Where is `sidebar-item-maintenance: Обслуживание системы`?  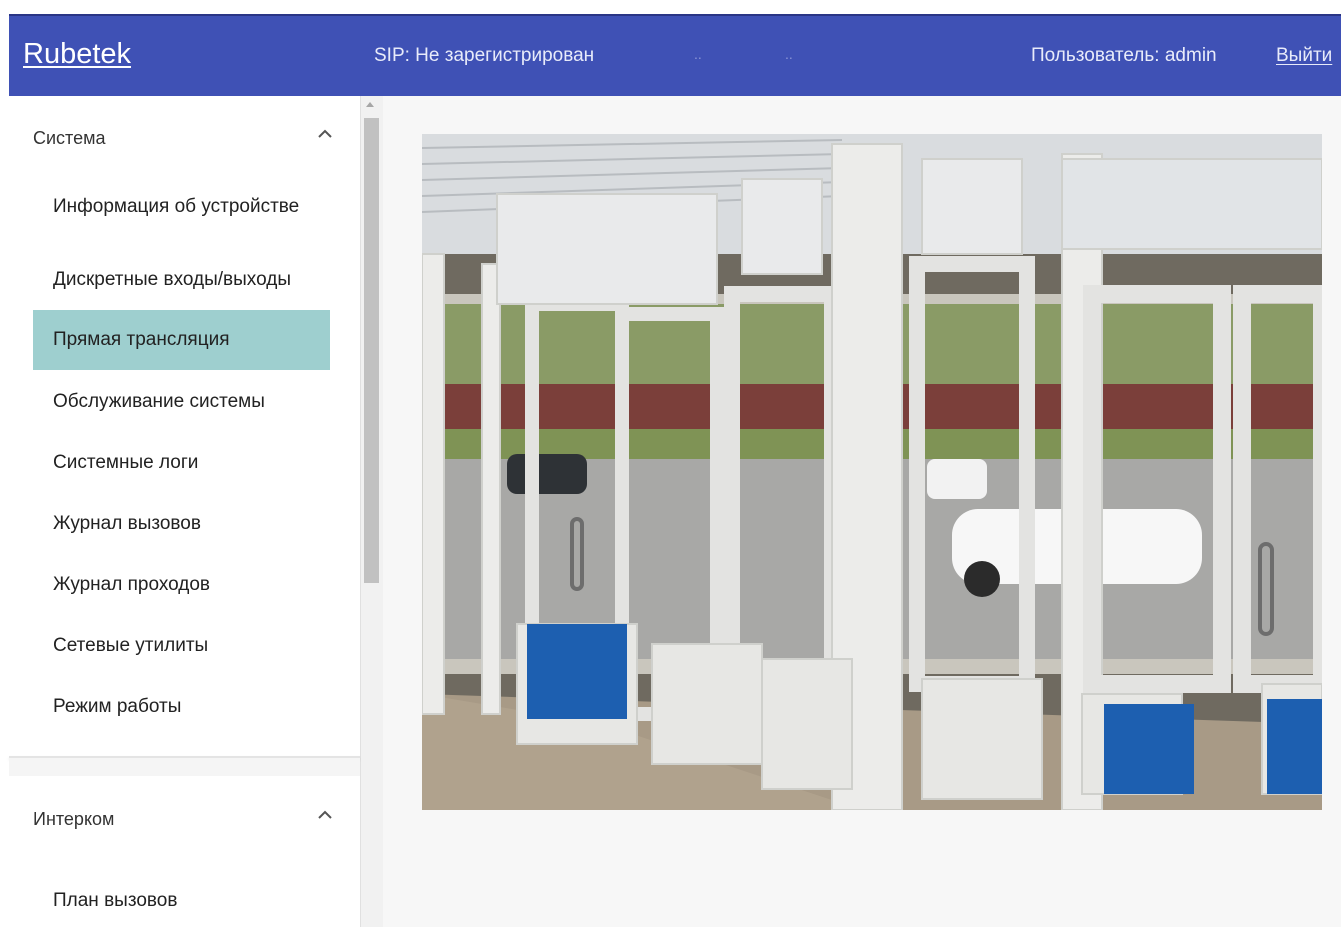 sidebar-item-maintenance: Обслуживание системы is located at coordinates (181, 401).